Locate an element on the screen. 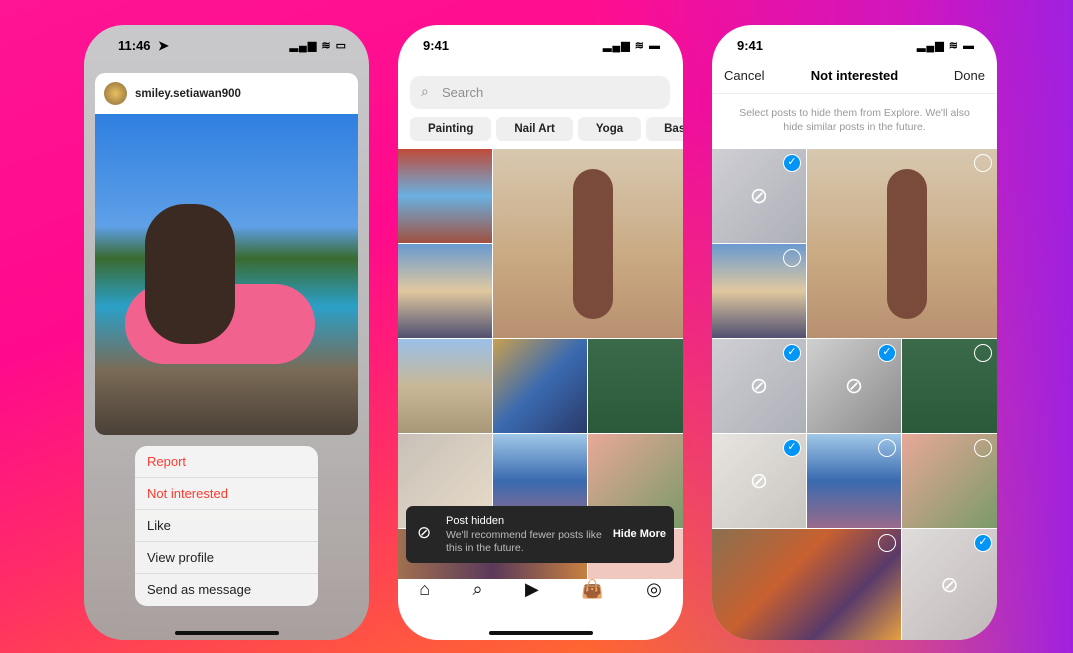 The width and height of the screenshot is (1073, 653). divider is located at coordinates (854, 93).